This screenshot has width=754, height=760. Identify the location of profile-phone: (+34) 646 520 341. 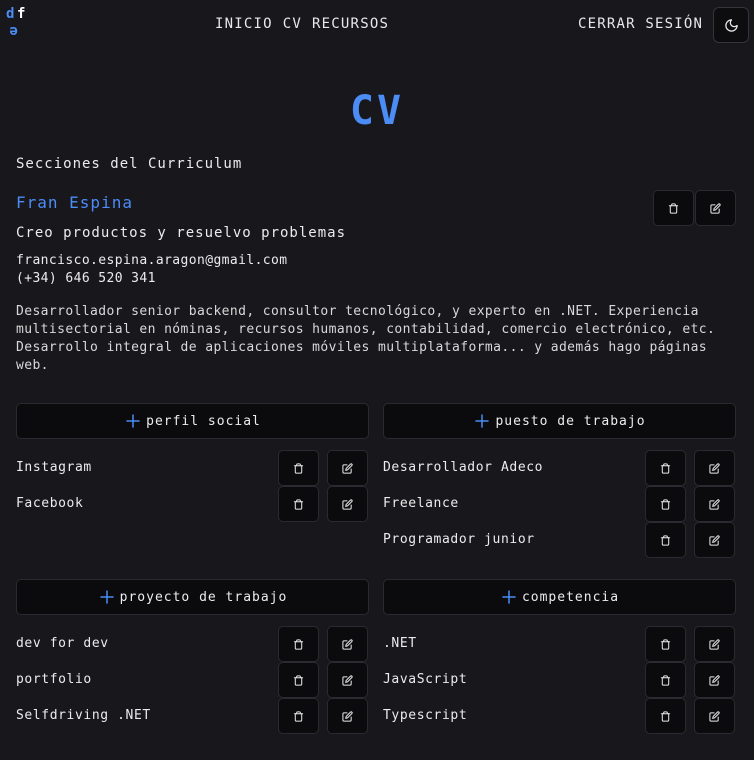
(86, 278).